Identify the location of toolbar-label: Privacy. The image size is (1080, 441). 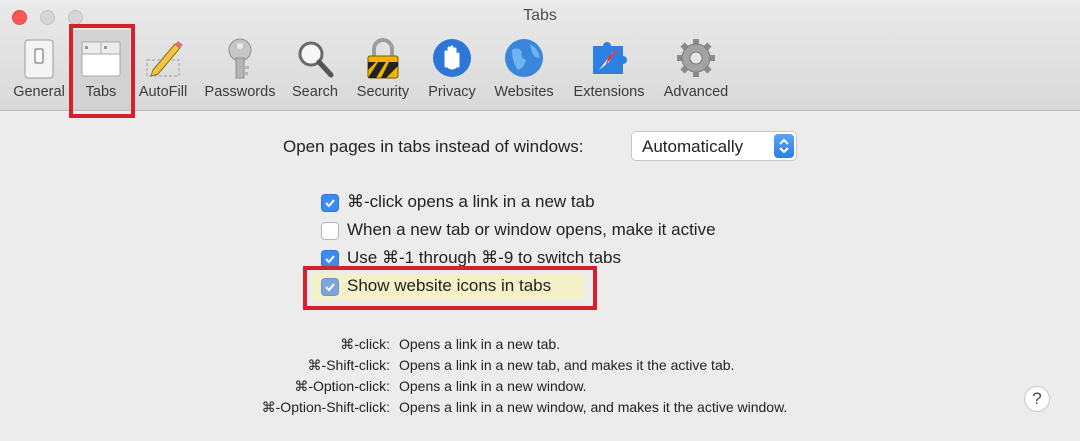
(452, 92).